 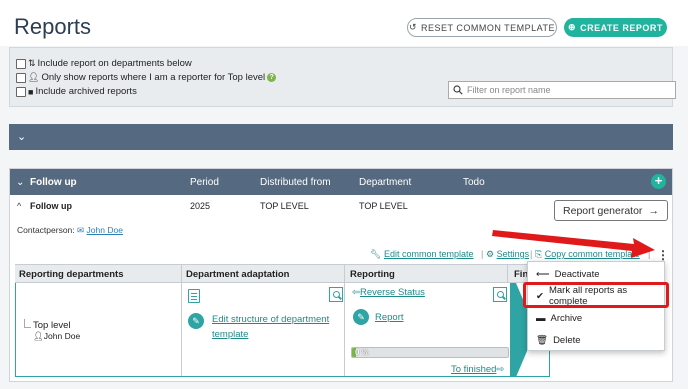 I want to click on trash-icon: 🗑︎, so click(x=542, y=340).